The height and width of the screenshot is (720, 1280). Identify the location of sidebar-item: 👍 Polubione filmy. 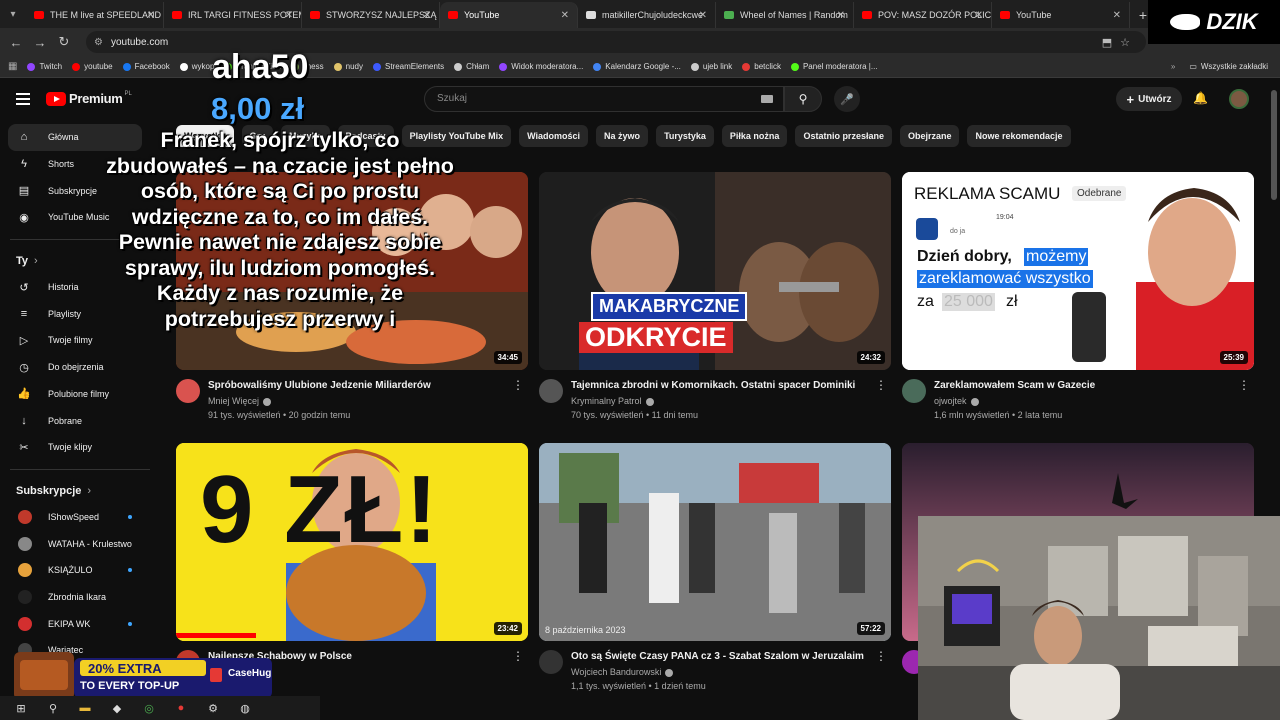
(80, 394).